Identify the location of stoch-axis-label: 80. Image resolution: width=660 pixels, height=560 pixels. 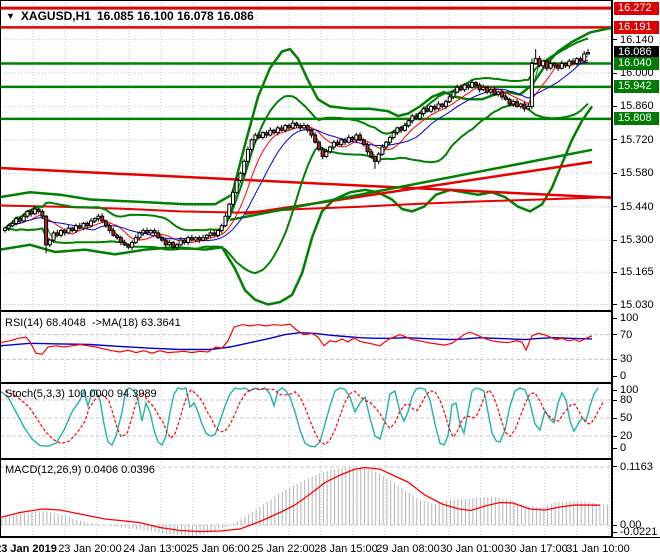
(622, 400).